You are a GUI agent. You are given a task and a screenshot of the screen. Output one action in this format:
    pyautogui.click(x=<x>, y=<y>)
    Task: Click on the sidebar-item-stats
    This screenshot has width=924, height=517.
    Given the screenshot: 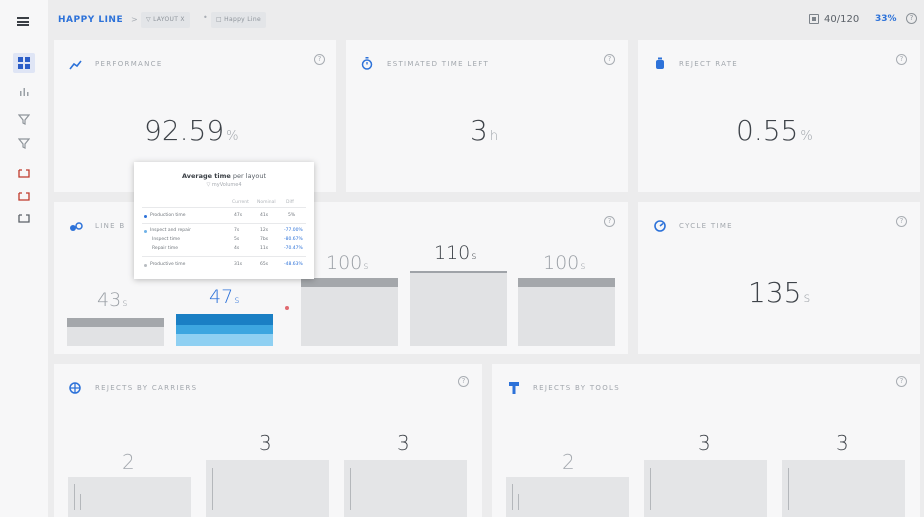 What is the action you would take?
    pyautogui.click(x=24, y=89)
    